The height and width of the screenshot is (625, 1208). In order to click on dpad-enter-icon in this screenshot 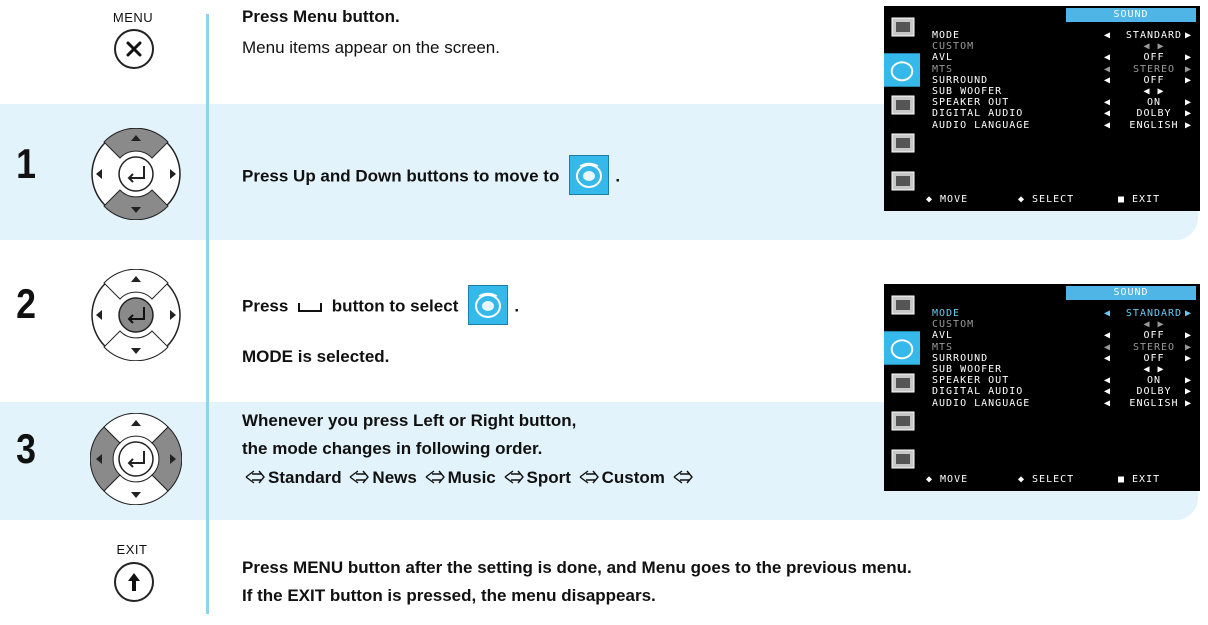, I will do `click(136, 315)`.